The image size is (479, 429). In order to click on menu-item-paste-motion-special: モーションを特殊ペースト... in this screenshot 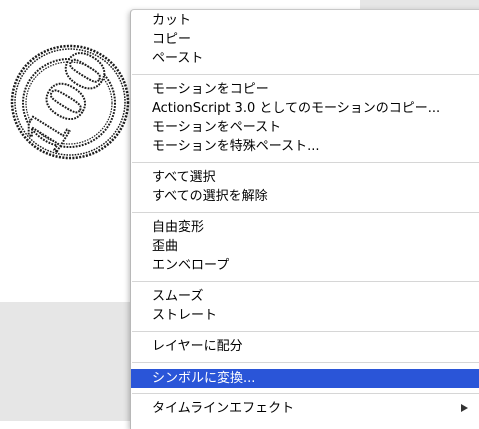, I will do `click(305, 146)`.